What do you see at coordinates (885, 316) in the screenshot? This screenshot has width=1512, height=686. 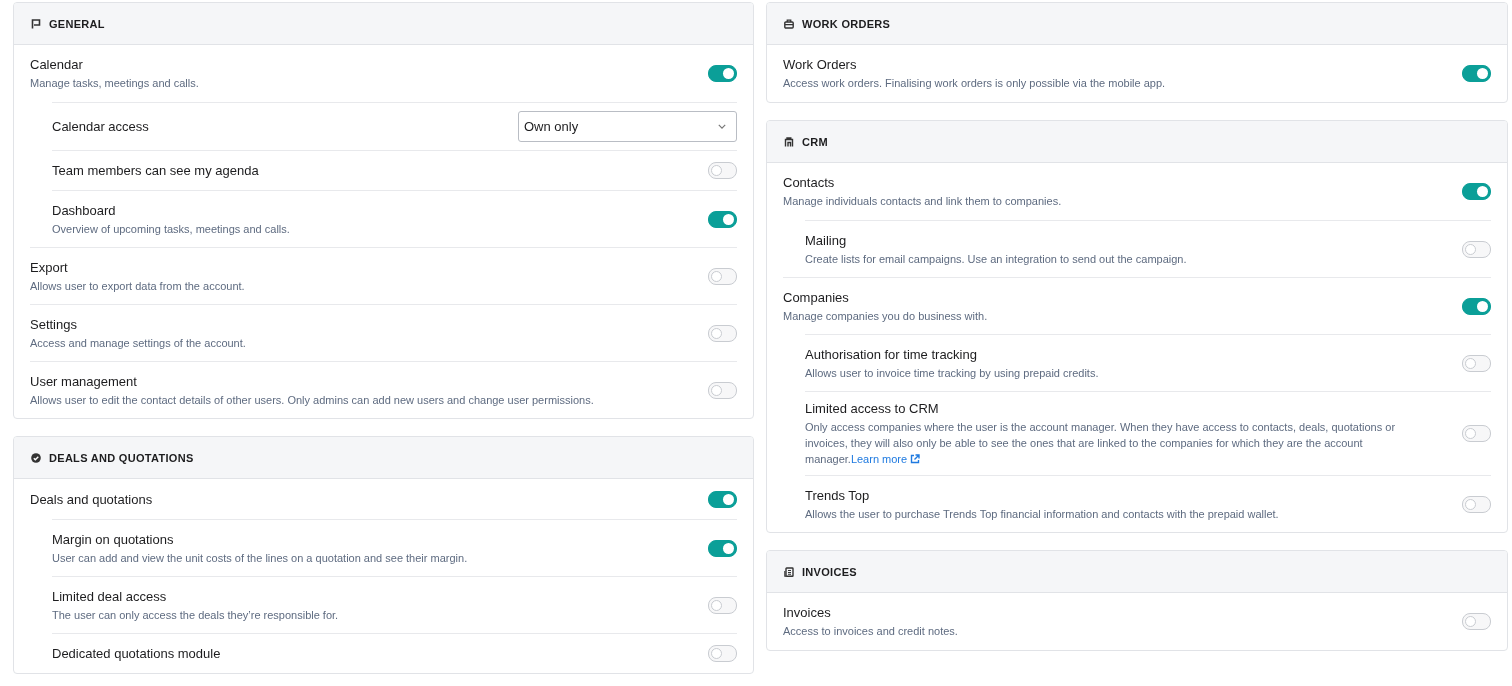 I see `setting-description: Manage companies you do business with.` at bounding box center [885, 316].